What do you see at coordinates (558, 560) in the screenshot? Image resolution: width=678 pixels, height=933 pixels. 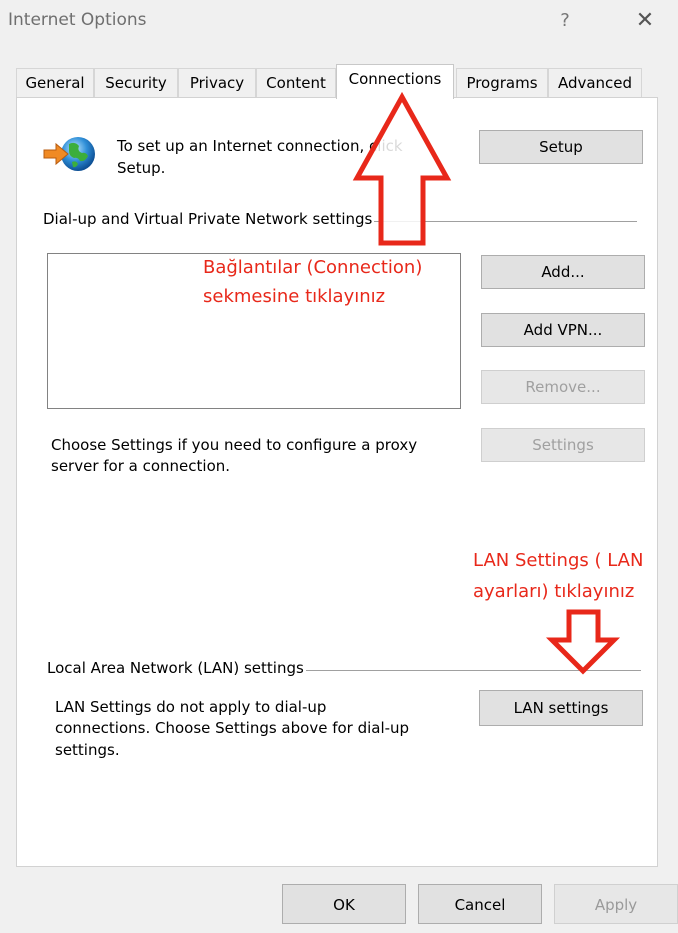 I see `lan-annotation-line1: LAN Settings ( LAN` at bounding box center [558, 560].